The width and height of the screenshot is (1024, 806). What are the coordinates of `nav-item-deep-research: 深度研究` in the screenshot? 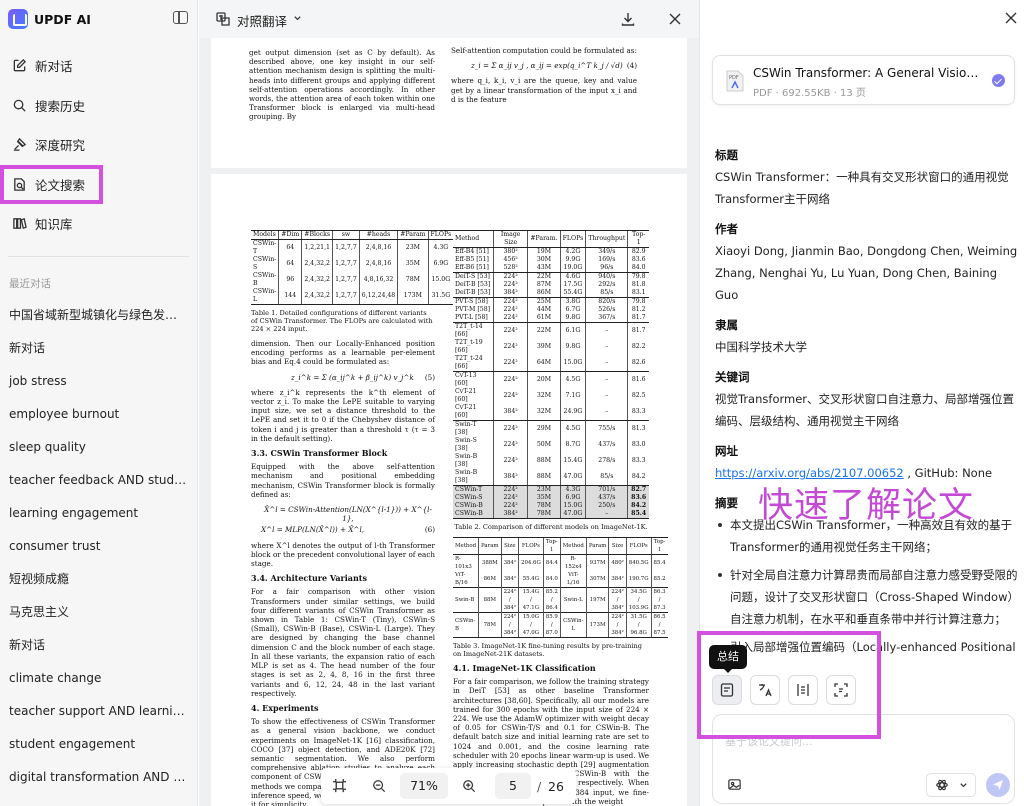 It's located at (99, 145).